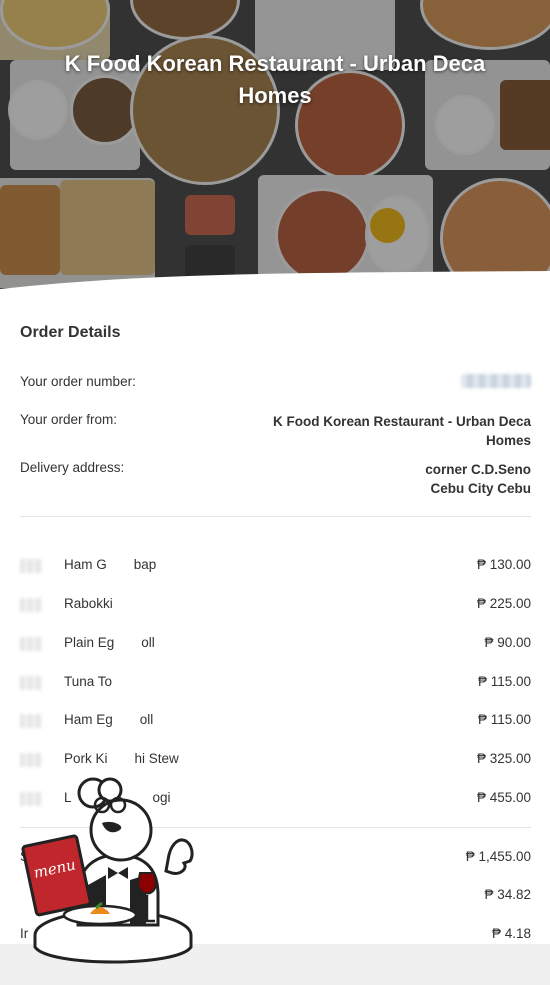 The image size is (550, 985). I want to click on delivery-address-value: corner C.D.Seno Cebu City Cebu, so click(478, 479).